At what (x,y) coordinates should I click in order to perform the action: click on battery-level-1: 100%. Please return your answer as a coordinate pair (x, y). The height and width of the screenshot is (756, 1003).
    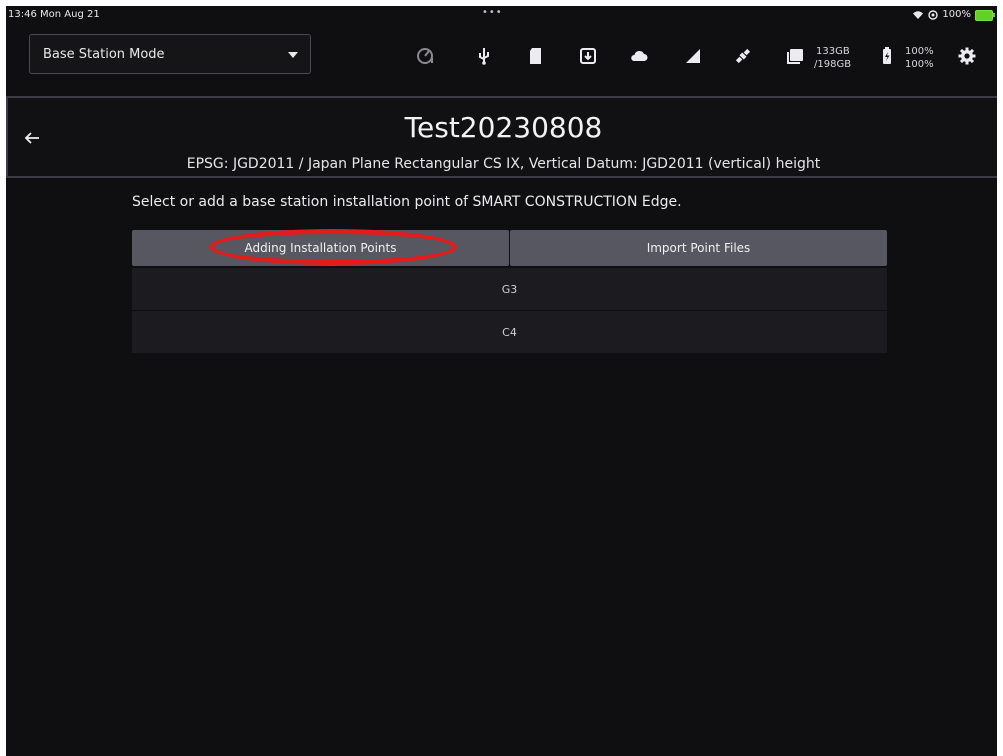
    Looking at the image, I should click on (919, 51).